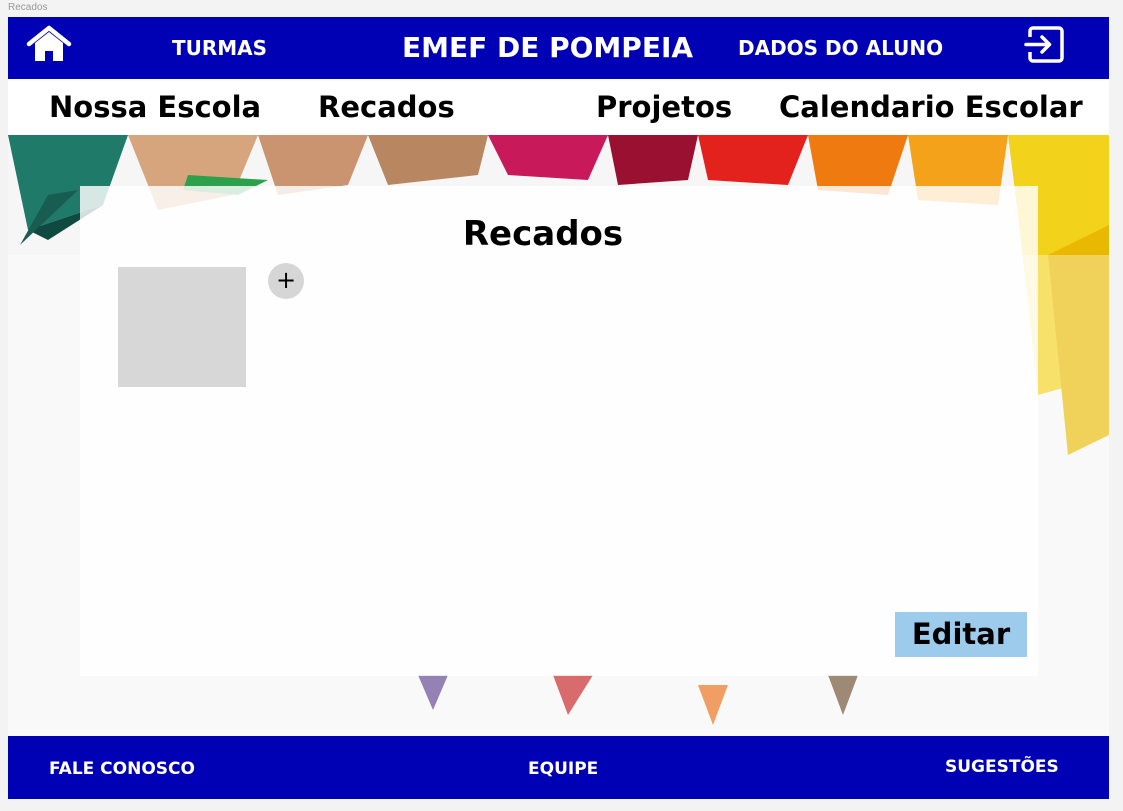  I want to click on footer: FALE CONOSCO EQUIPE SUGESTÕES, so click(558, 767).